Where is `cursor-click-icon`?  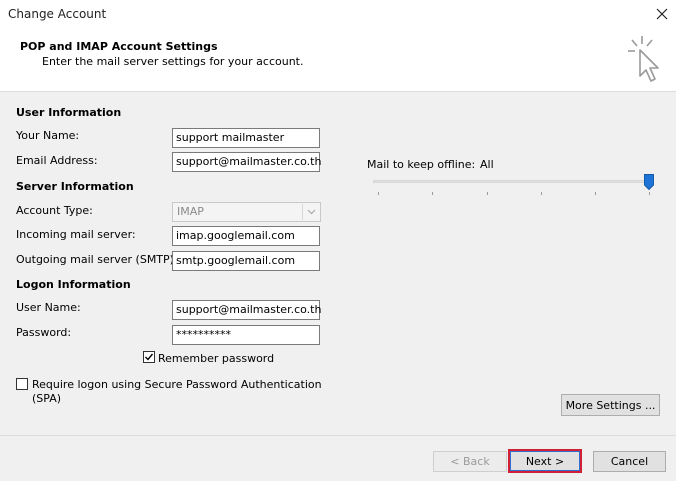
cursor-click-icon is located at coordinates (643, 59).